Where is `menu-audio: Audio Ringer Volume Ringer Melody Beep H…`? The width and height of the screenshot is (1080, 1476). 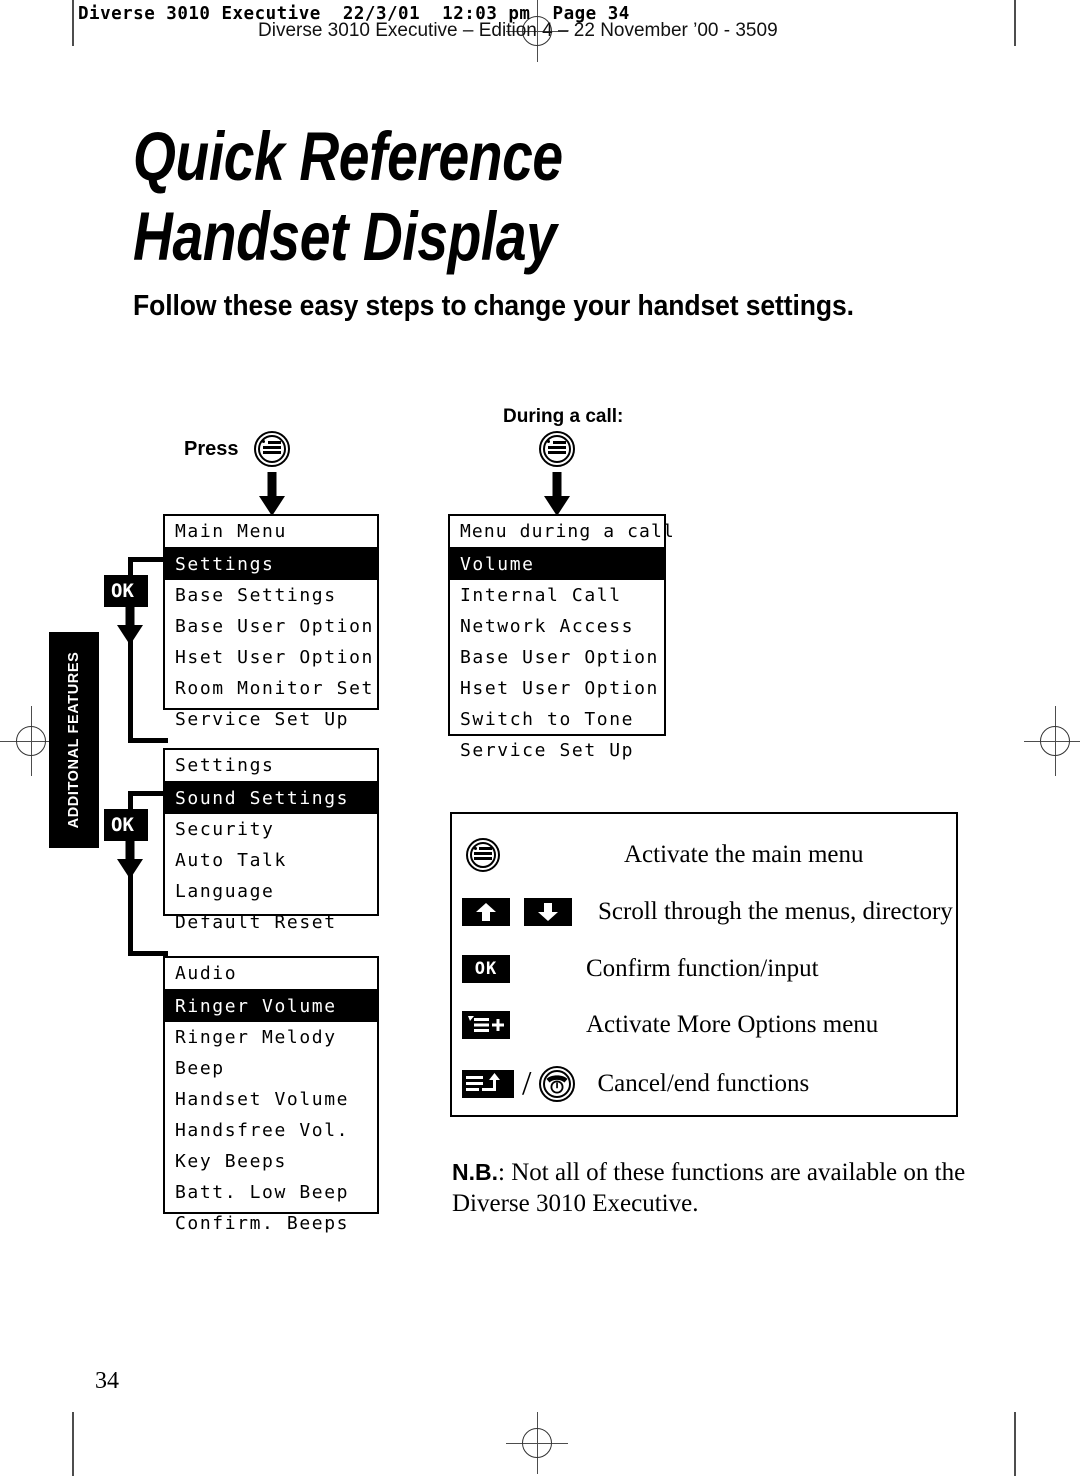
menu-audio: Audio Ringer Volume Ringer Melody Beep H… is located at coordinates (271, 1095).